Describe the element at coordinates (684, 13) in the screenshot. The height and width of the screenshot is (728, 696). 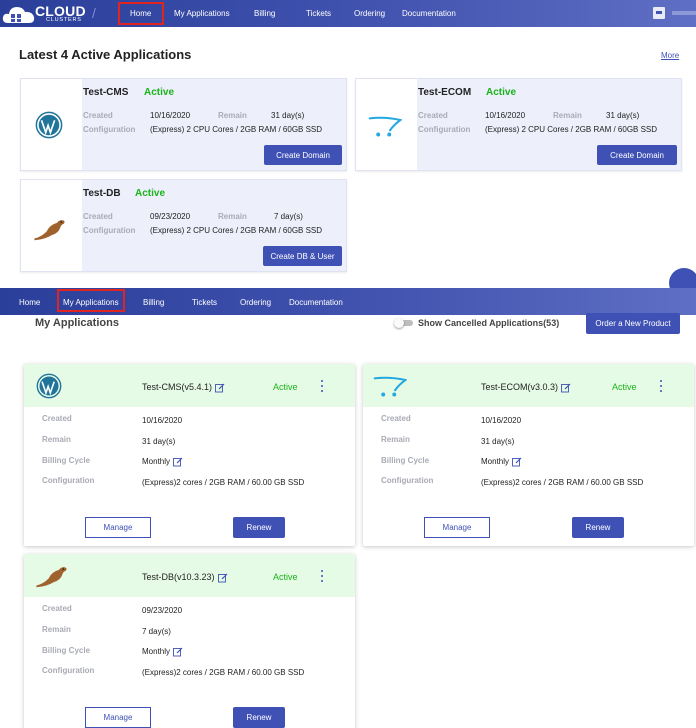
I see `user-menu` at that location.